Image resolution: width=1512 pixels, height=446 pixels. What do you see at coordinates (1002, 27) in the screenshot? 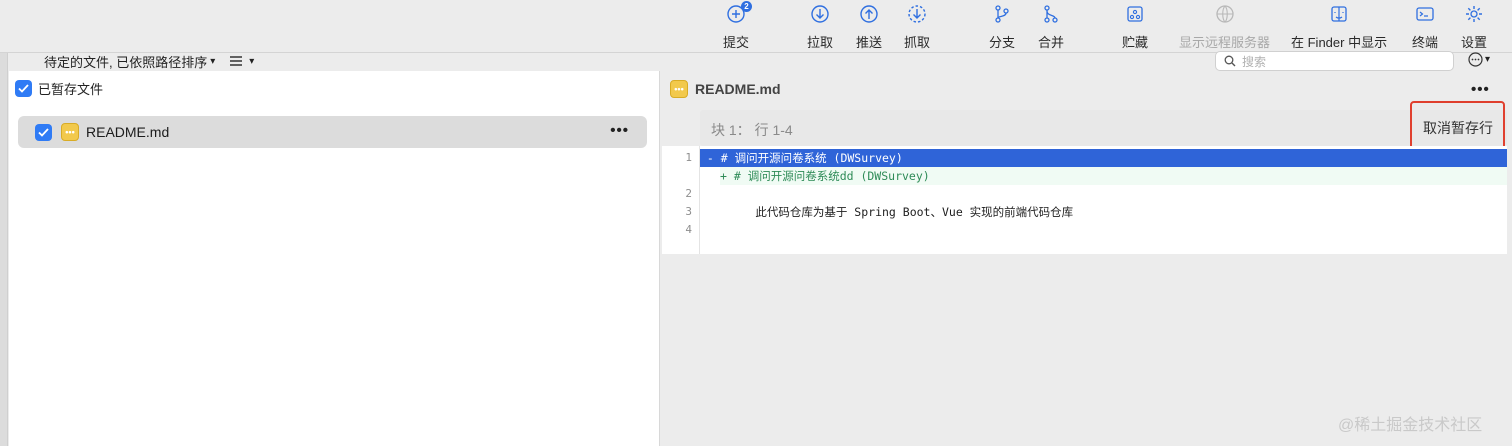
I see `branch-button: 分支` at bounding box center [1002, 27].